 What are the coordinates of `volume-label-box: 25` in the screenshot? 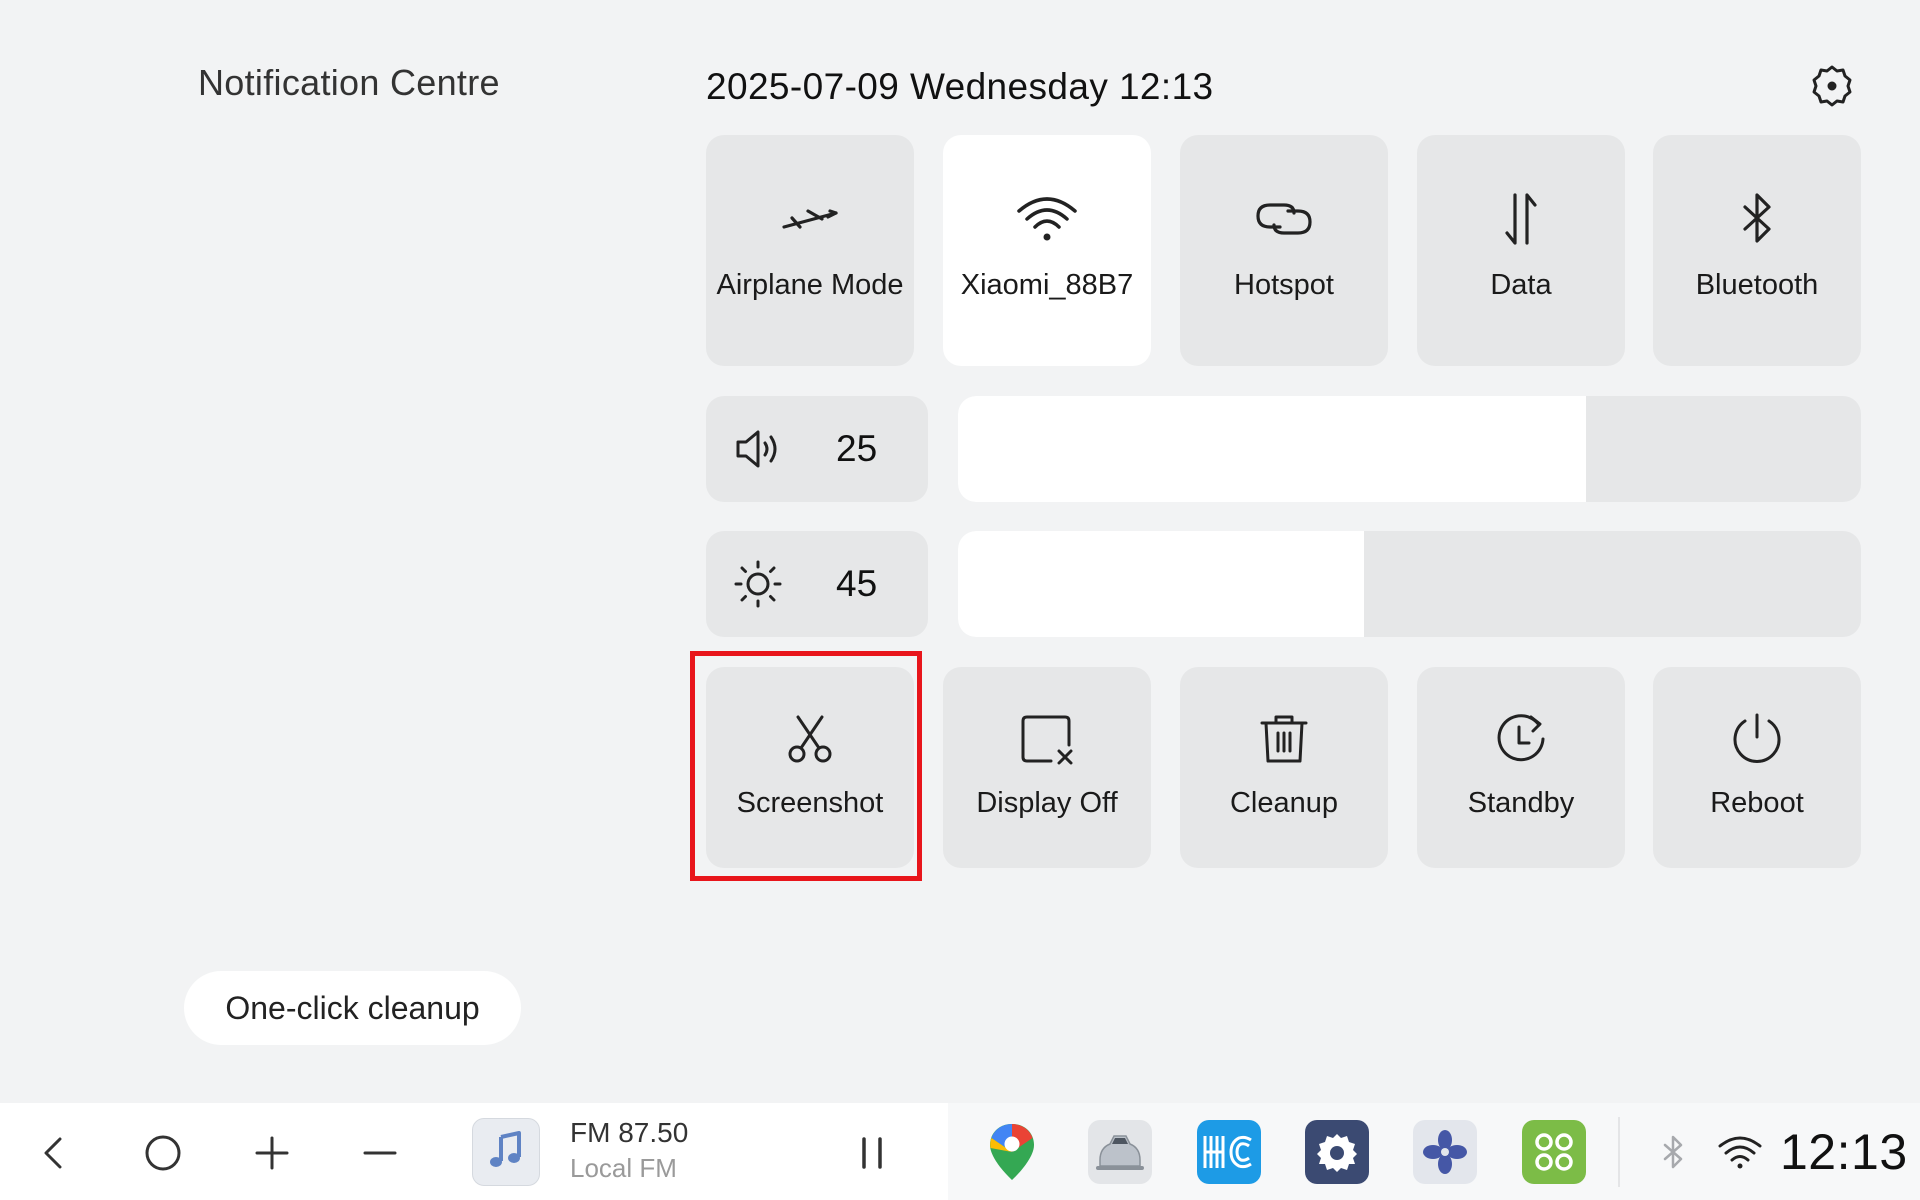 It's located at (817, 449).